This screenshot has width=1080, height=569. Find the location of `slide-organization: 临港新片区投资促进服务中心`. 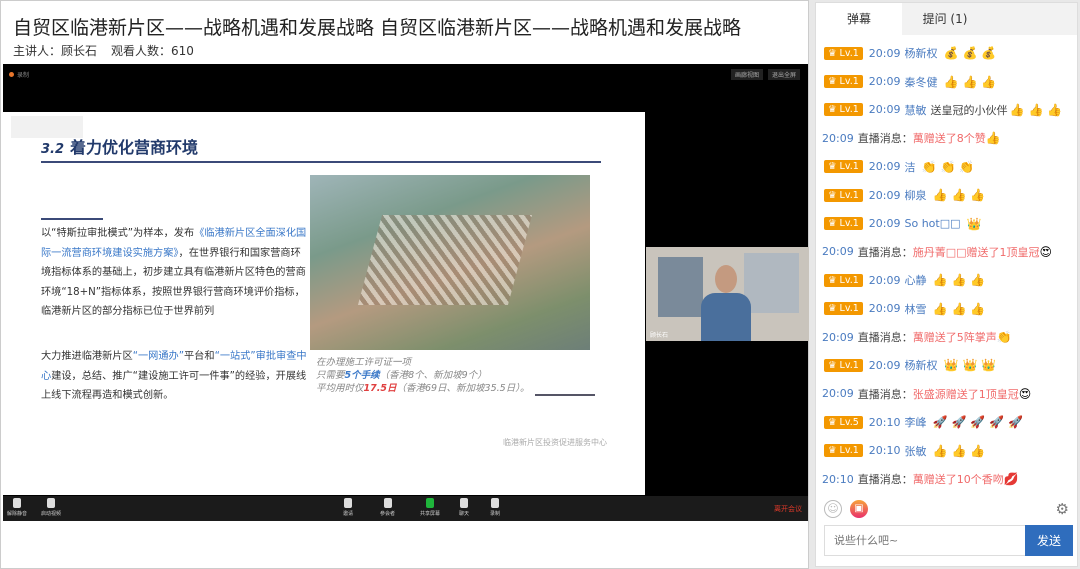

slide-organization: 临港新片区投资促进服务中心 is located at coordinates (555, 442).